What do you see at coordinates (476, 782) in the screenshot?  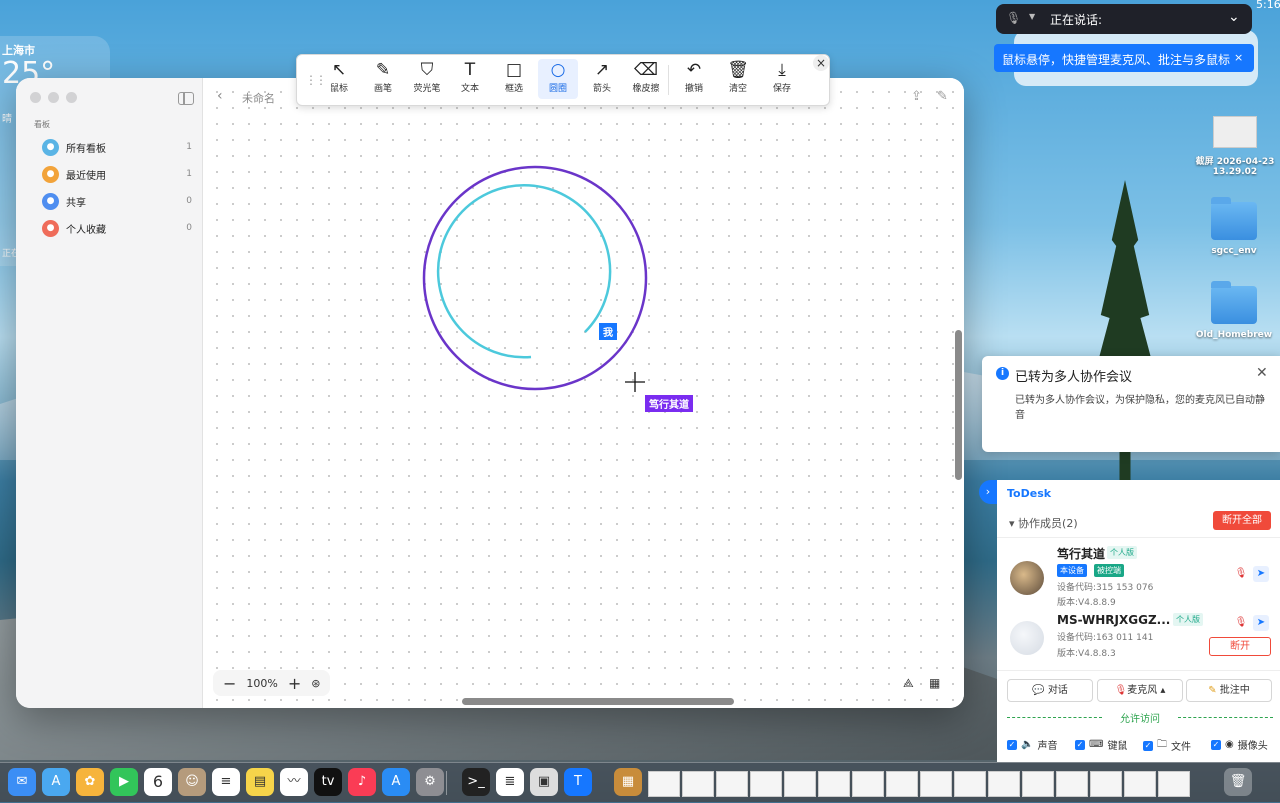 I see `terminal-icon: >_` at bounding box center [476, 782].